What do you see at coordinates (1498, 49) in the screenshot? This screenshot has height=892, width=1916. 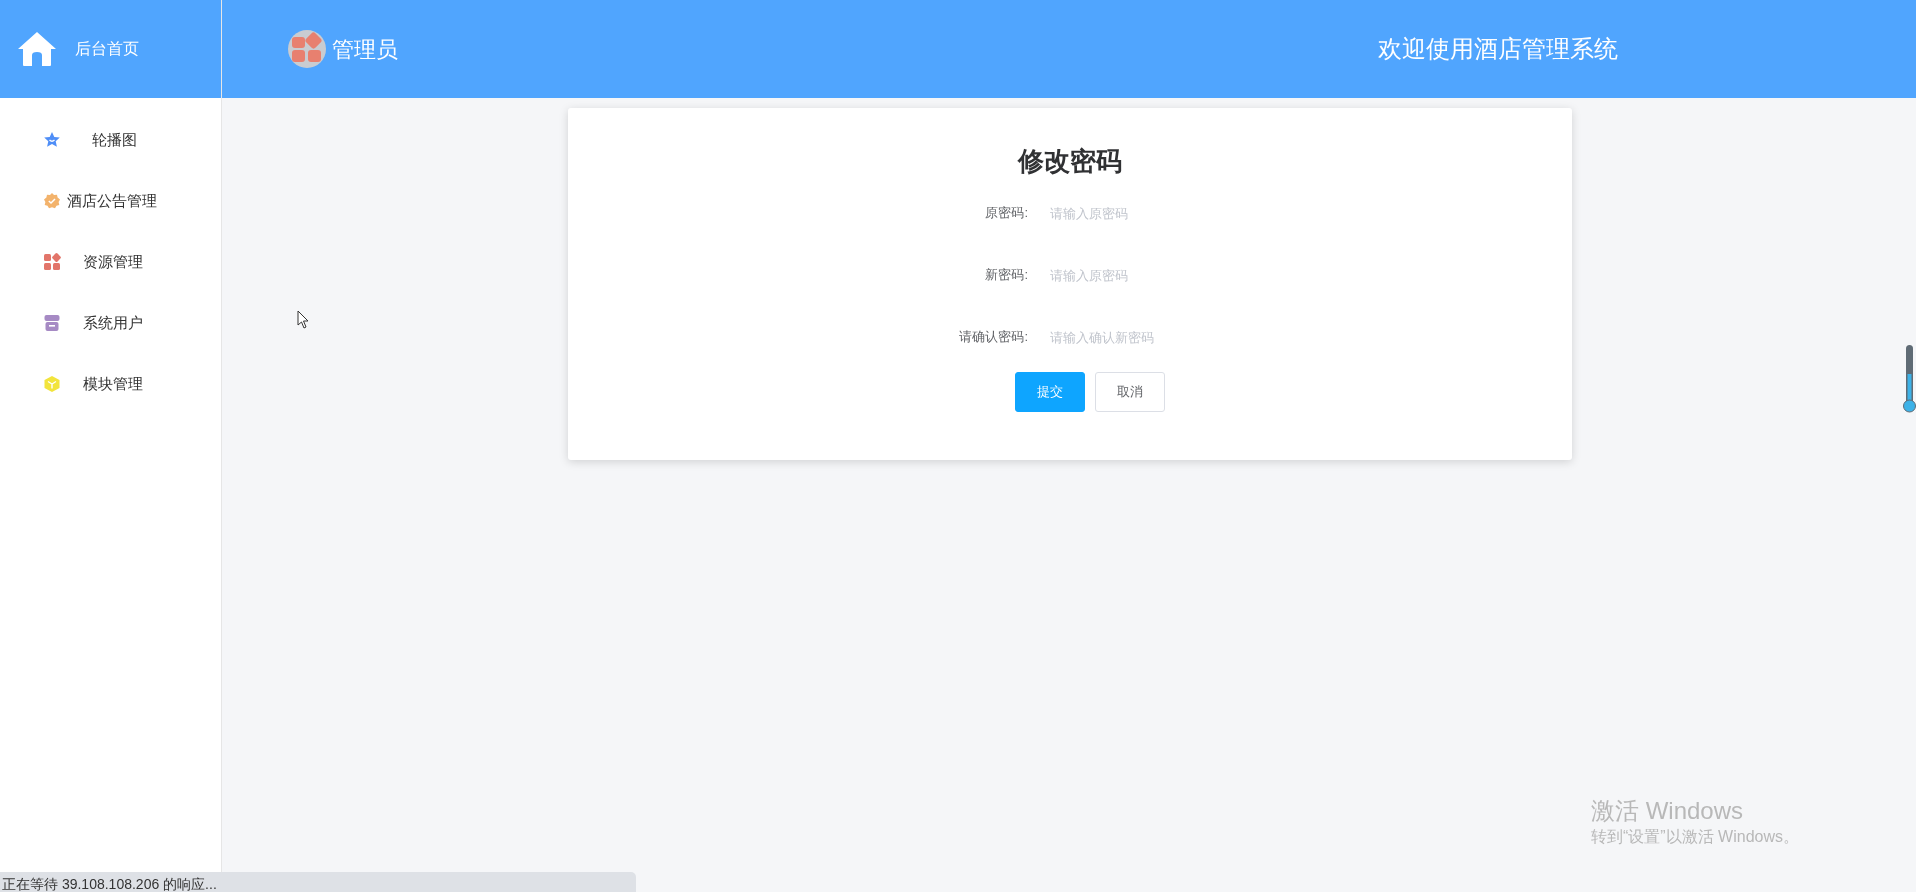 I see `welcome-text: 欢迎使用酒店管理系统` at bounding box center [1498, 49].